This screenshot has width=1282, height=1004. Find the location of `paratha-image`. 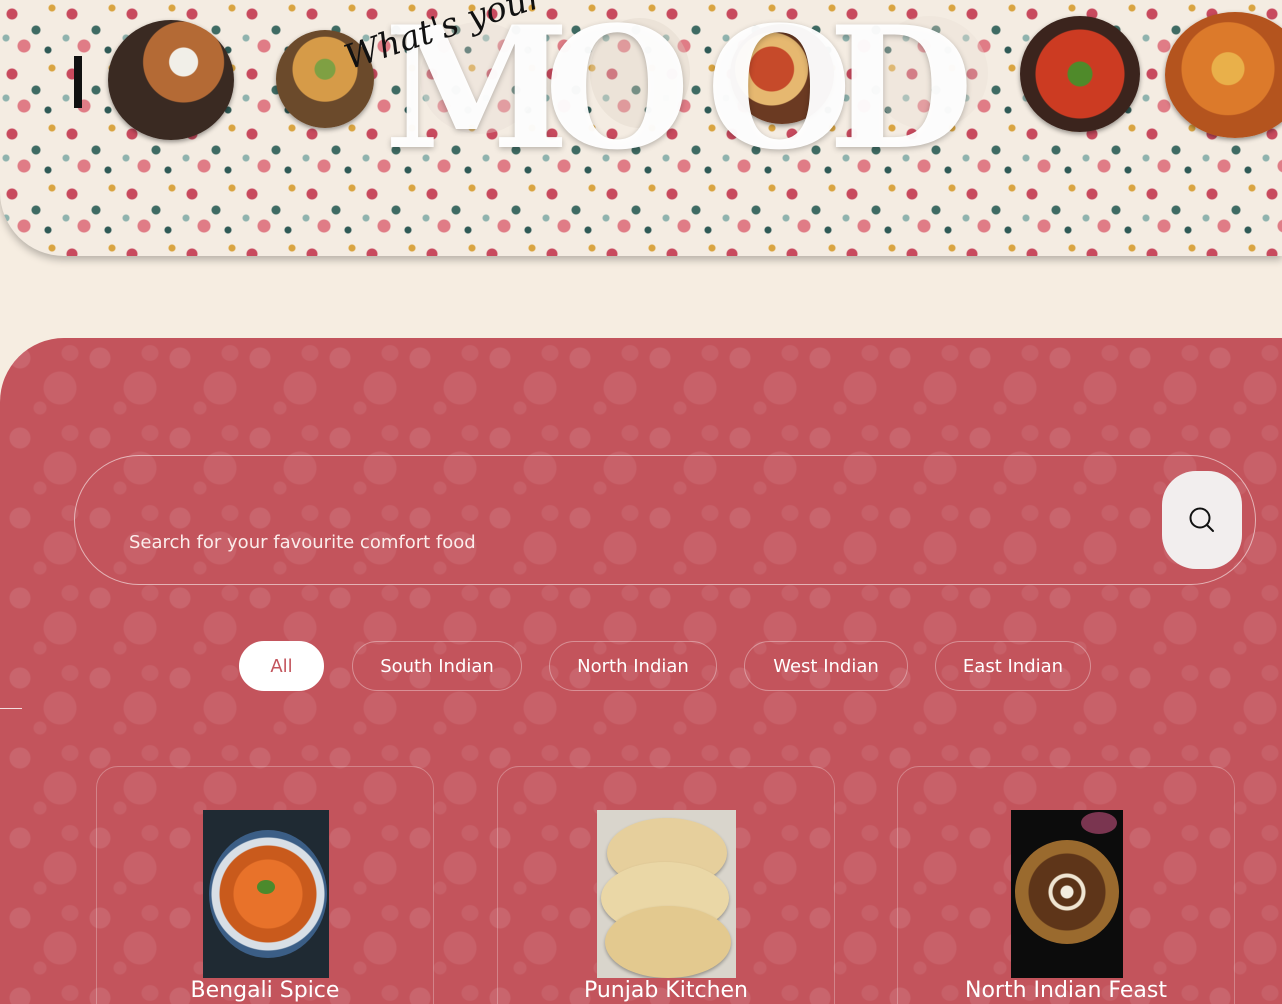

paratha-image is located at coordinates (666, 894).